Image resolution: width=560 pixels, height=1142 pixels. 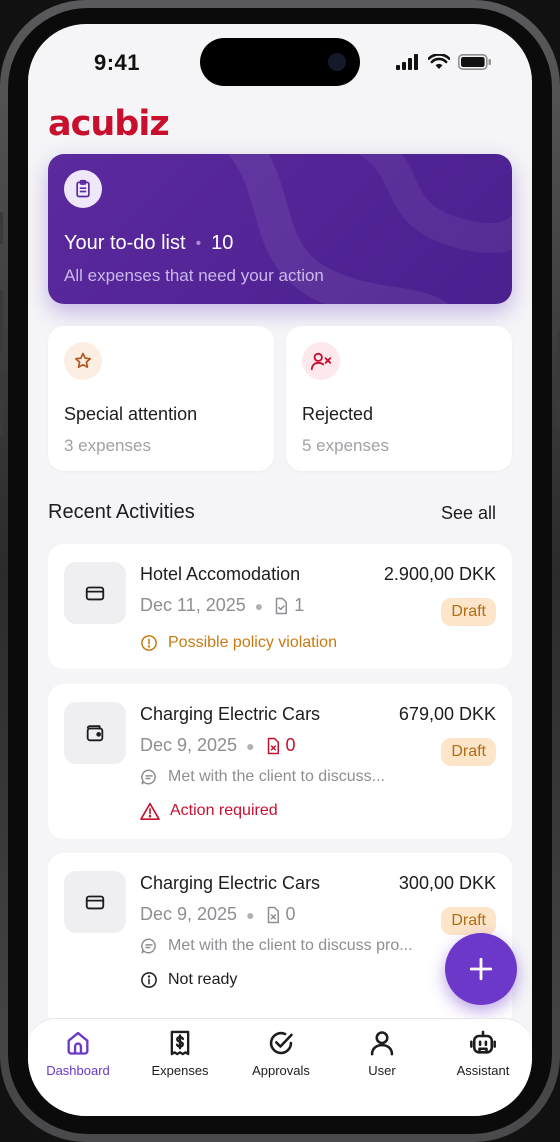 What do you see at coordinates (203, 979) in the screenshot?
I see `flag-text: Not ready` at bounding box center [203, 979].